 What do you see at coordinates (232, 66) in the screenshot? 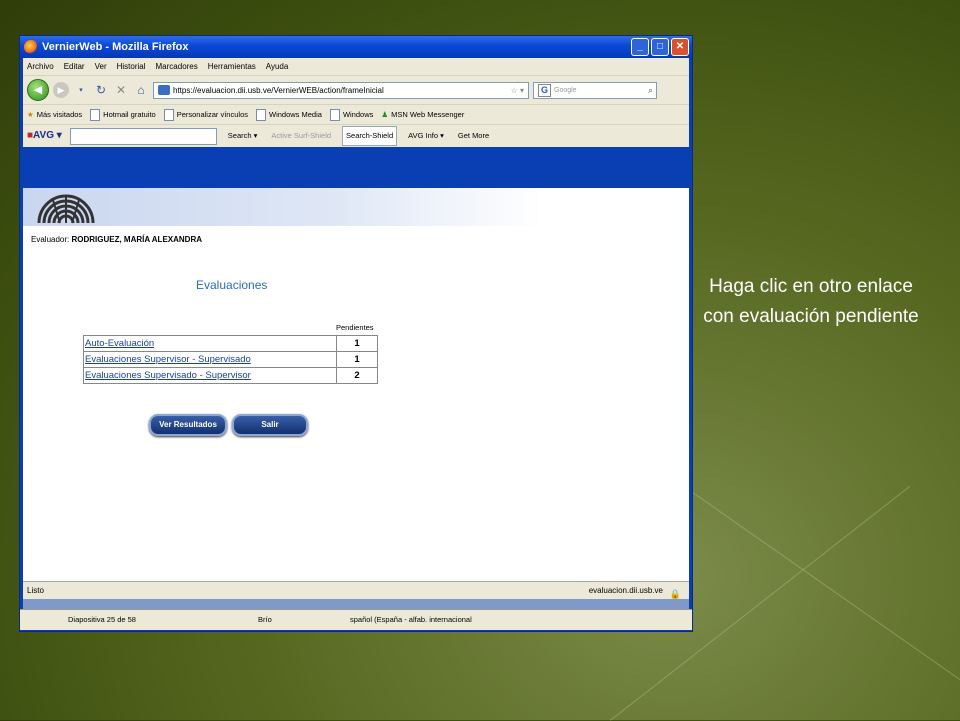
I see `menu-herramientas: Herramientas` at bounding box center [232, 66].